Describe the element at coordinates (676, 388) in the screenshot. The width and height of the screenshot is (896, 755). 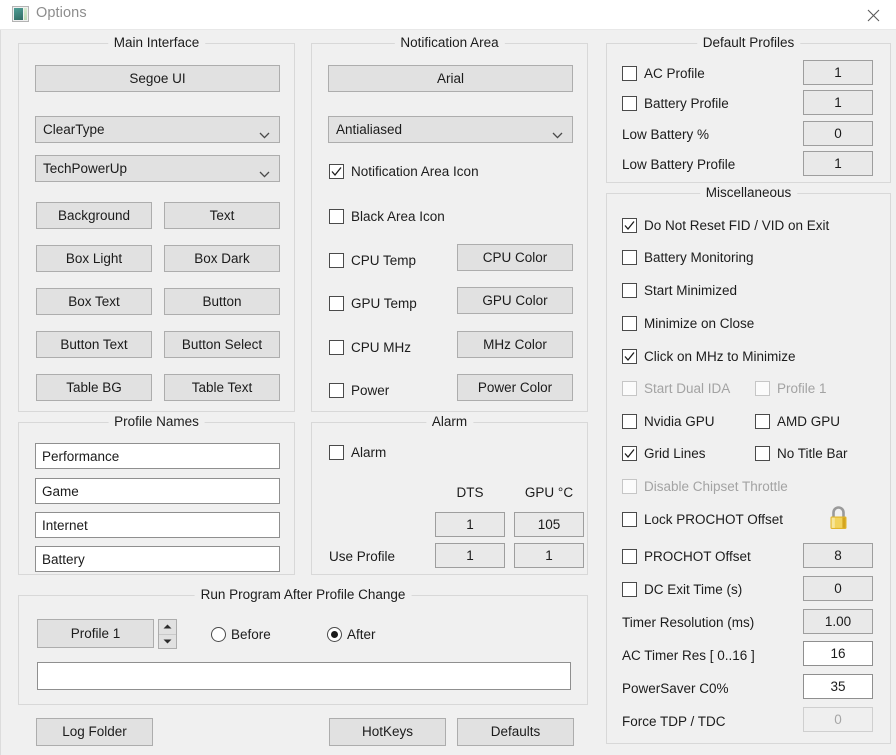
I see `checkbox-start-dual-ida: Start Dual IDA` at that location.